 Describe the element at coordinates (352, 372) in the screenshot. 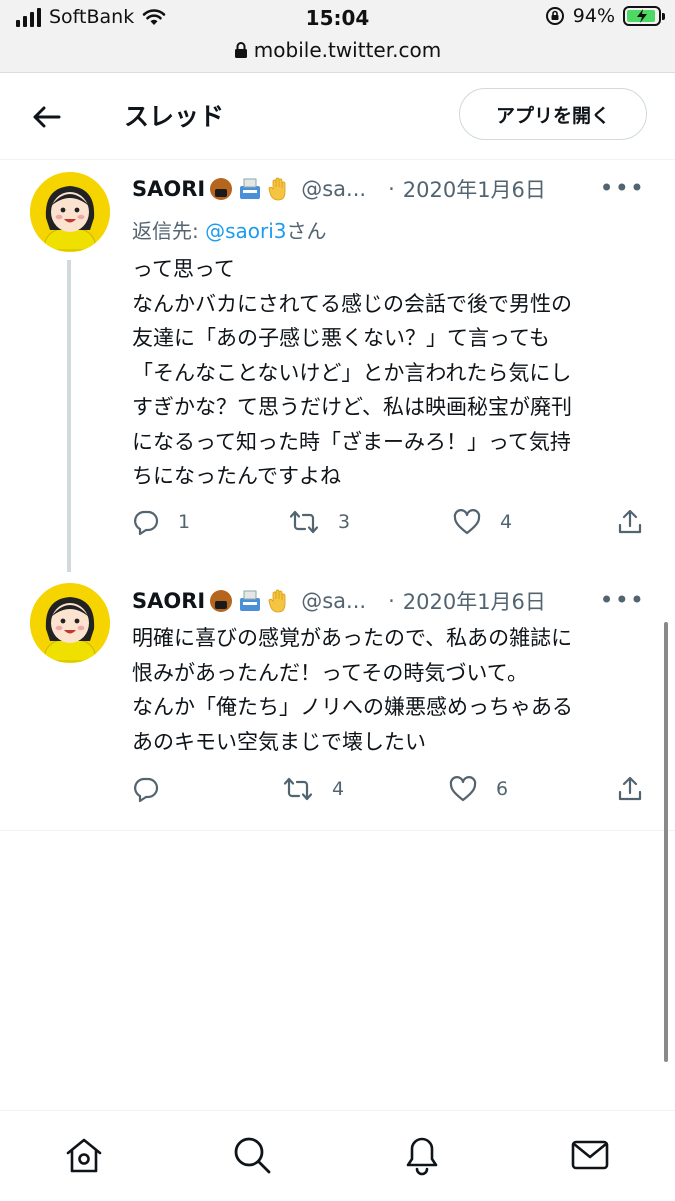

I see `tweet-line: 「そんなことないけど」とか言われたら気にし` at that location.